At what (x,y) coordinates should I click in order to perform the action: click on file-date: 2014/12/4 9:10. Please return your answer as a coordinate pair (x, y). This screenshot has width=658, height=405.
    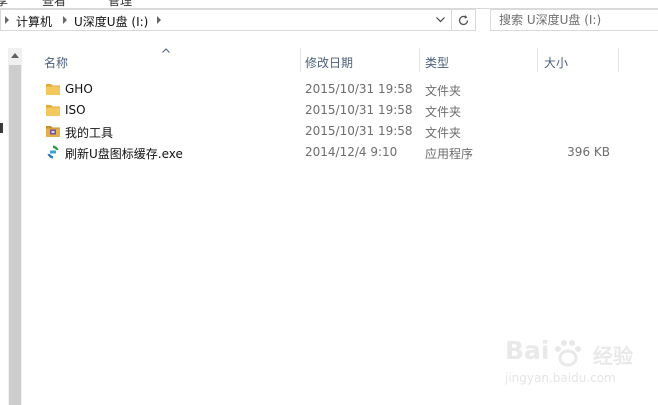
    Looking at the image, I should click on (351, 152).